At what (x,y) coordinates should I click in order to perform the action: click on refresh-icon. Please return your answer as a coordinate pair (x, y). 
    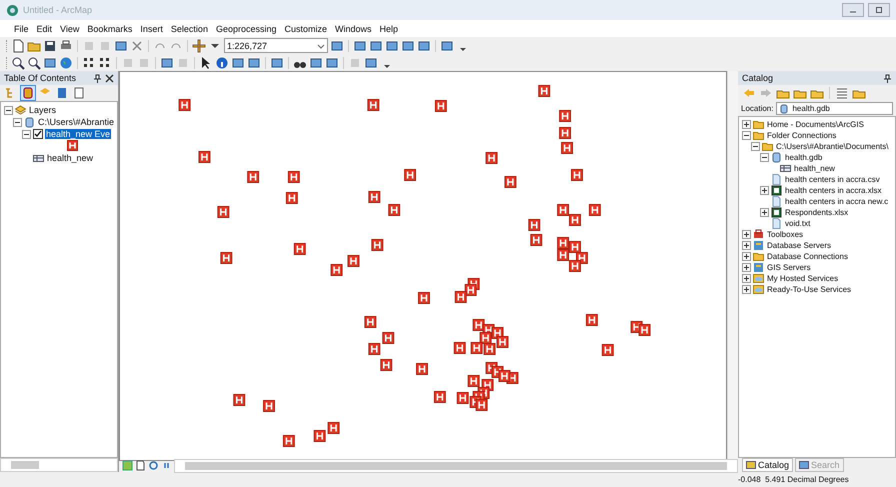
    Looking at the image, I should click on (153, 465).